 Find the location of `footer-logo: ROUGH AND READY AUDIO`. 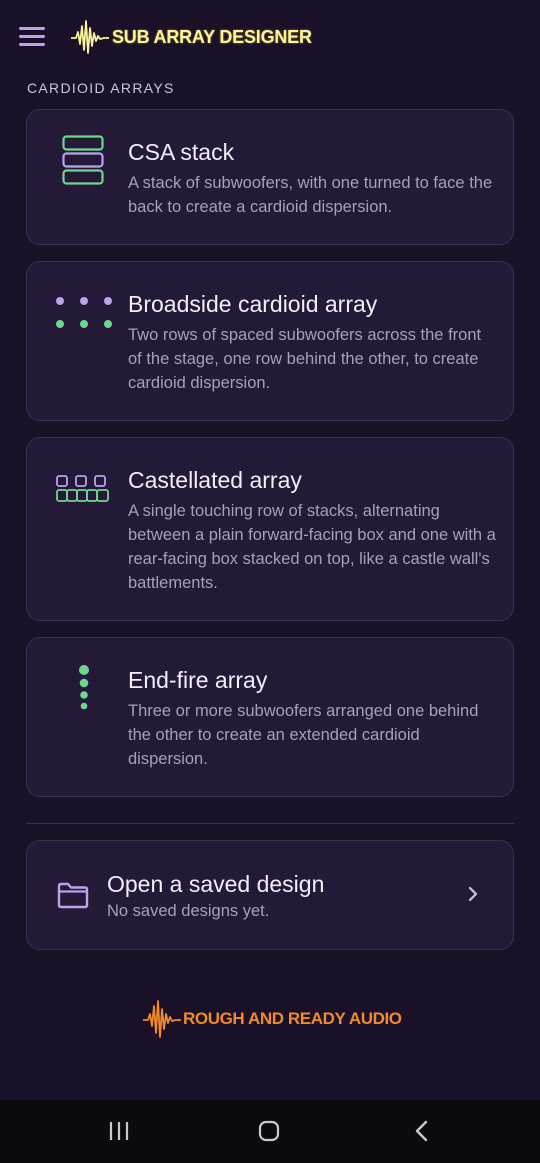

footer-logo: ROUGH AND READY AUDIO is located at coordinates (272, 1019).